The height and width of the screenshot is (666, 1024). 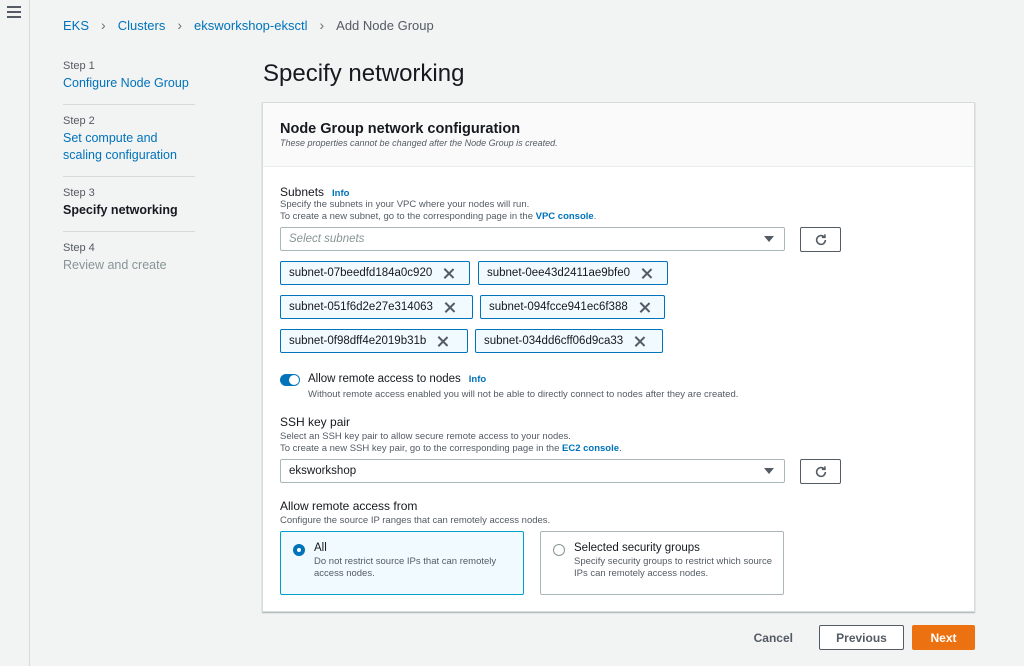 I want to click on menu-icon, so click(x=14, y=12).